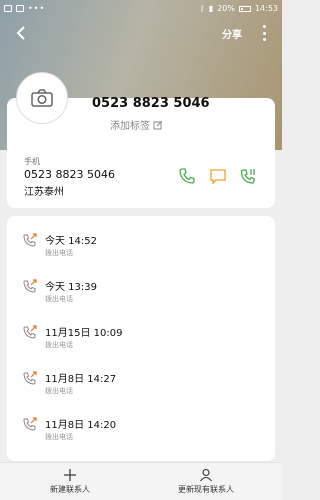  Describe the element at coordinates (232, 33) in the screenshot. I see `share-button: 分享` at that location.